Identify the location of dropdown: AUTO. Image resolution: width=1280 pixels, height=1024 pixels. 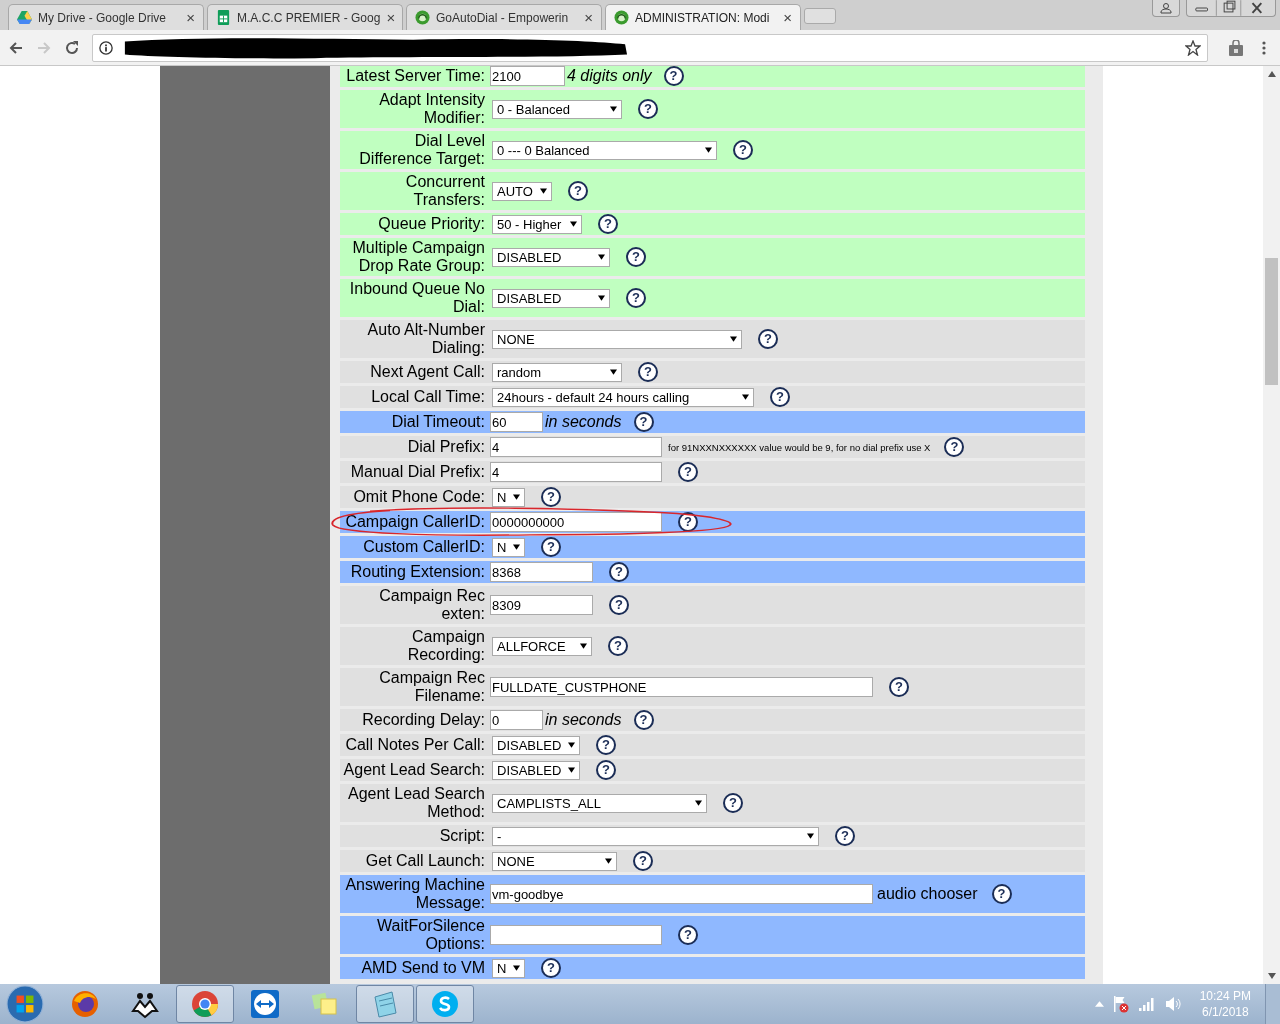
(522, 191).